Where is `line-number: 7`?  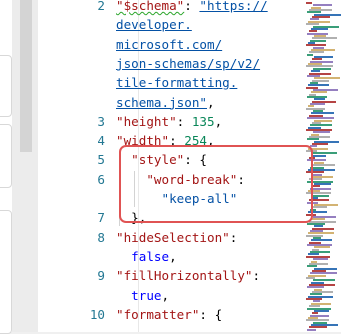 line-number: 7 is located at coordinates (101, 218).